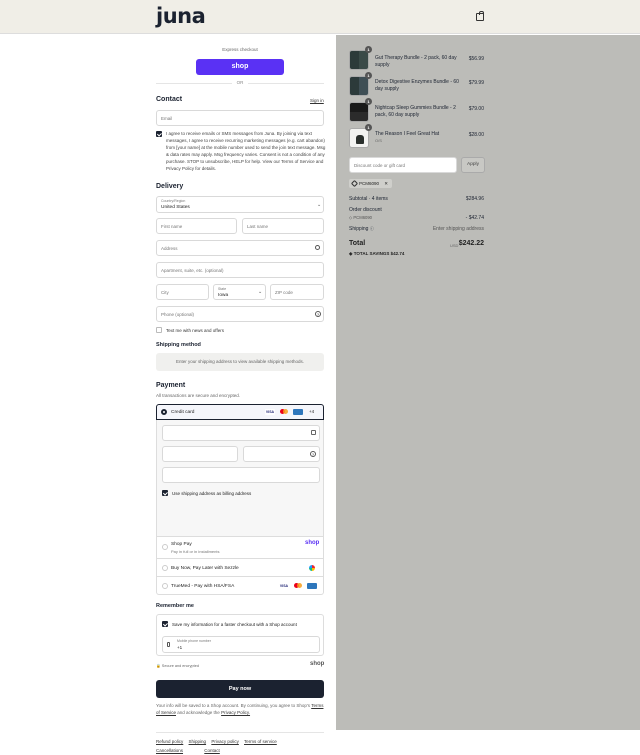 The height and width of the screenshot is (755, 640). Describe the element at coordinates (178, 314) in the screenshot. I see `phone-placeholder: Phone (optional)` at that location.